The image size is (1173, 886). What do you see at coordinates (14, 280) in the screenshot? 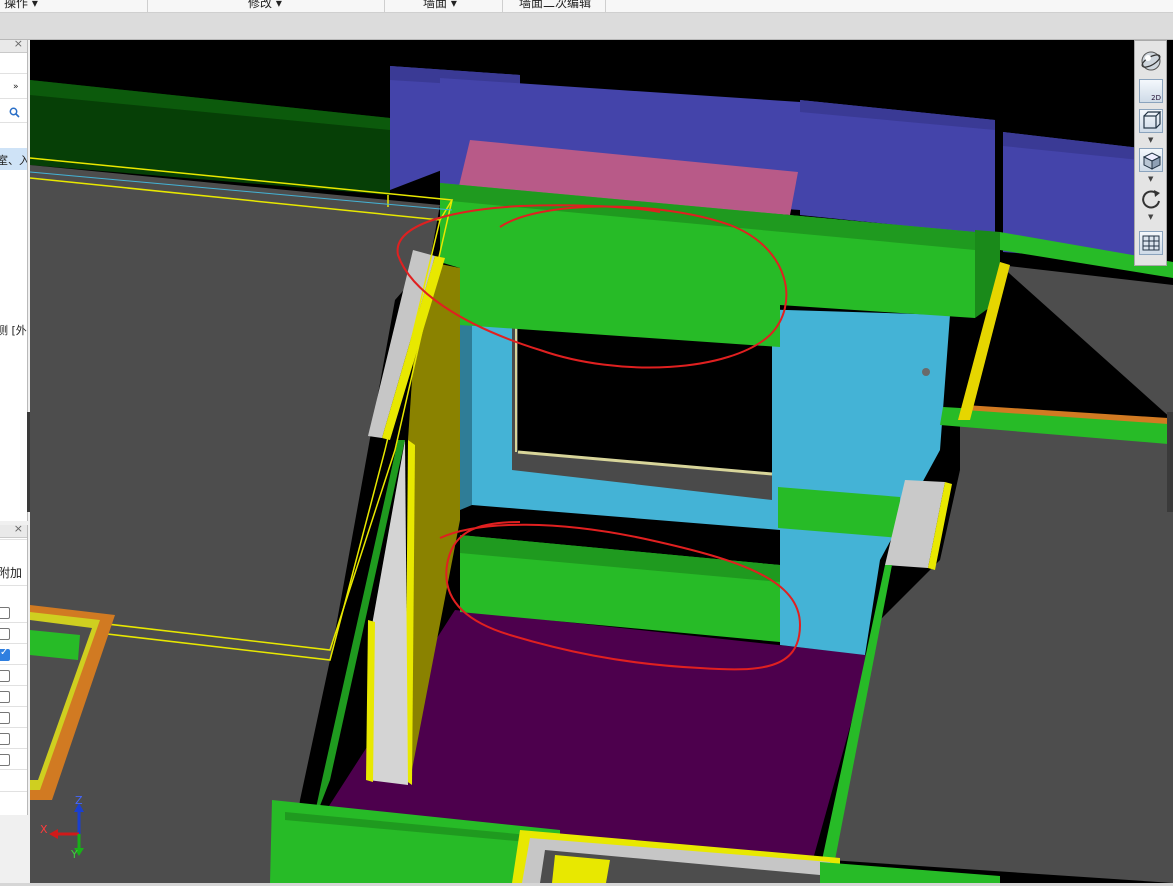
I see `left-panel-top: × » 室、入 测 [外` at bounding box center [14, 280].